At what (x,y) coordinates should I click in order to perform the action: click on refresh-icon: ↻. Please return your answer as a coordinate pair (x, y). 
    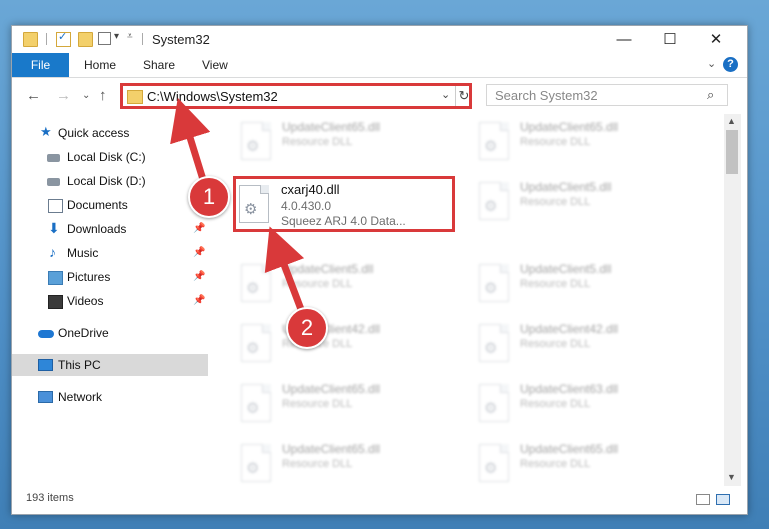
    Looking at the image, I should click on (463, 96).